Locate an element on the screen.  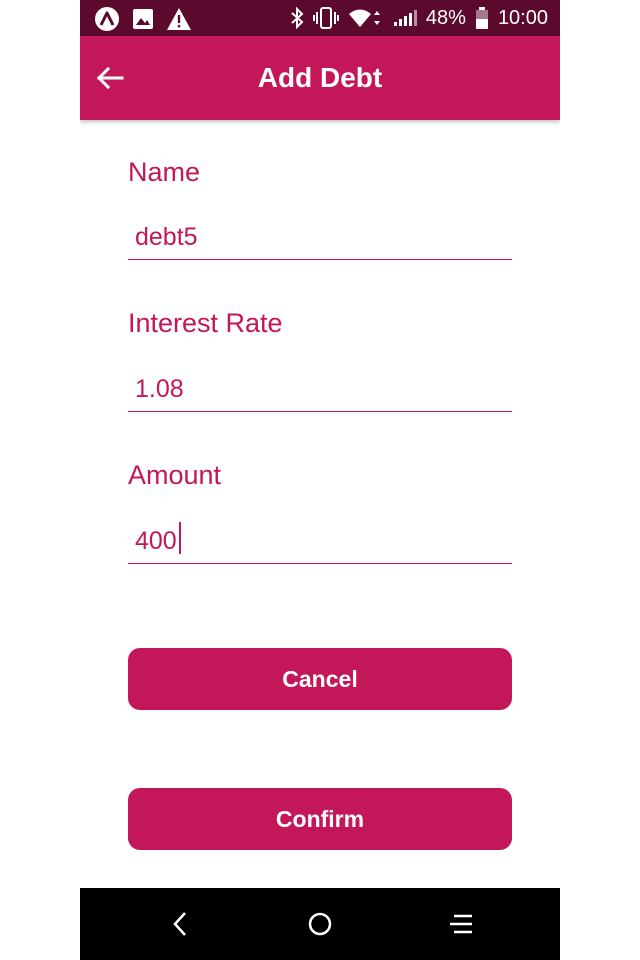
status-bar: 48% 10:00 is located at coordinates (320, 18).